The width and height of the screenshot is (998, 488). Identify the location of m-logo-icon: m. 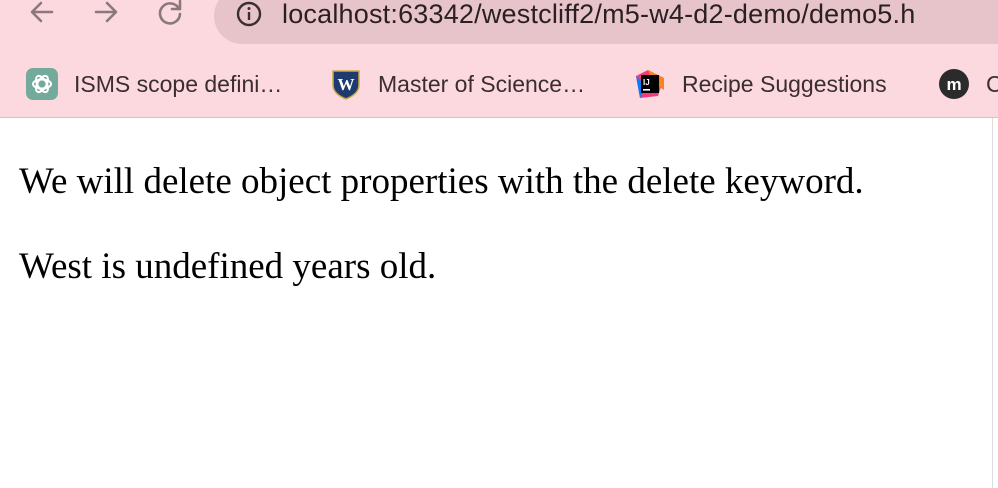
(954, 84).